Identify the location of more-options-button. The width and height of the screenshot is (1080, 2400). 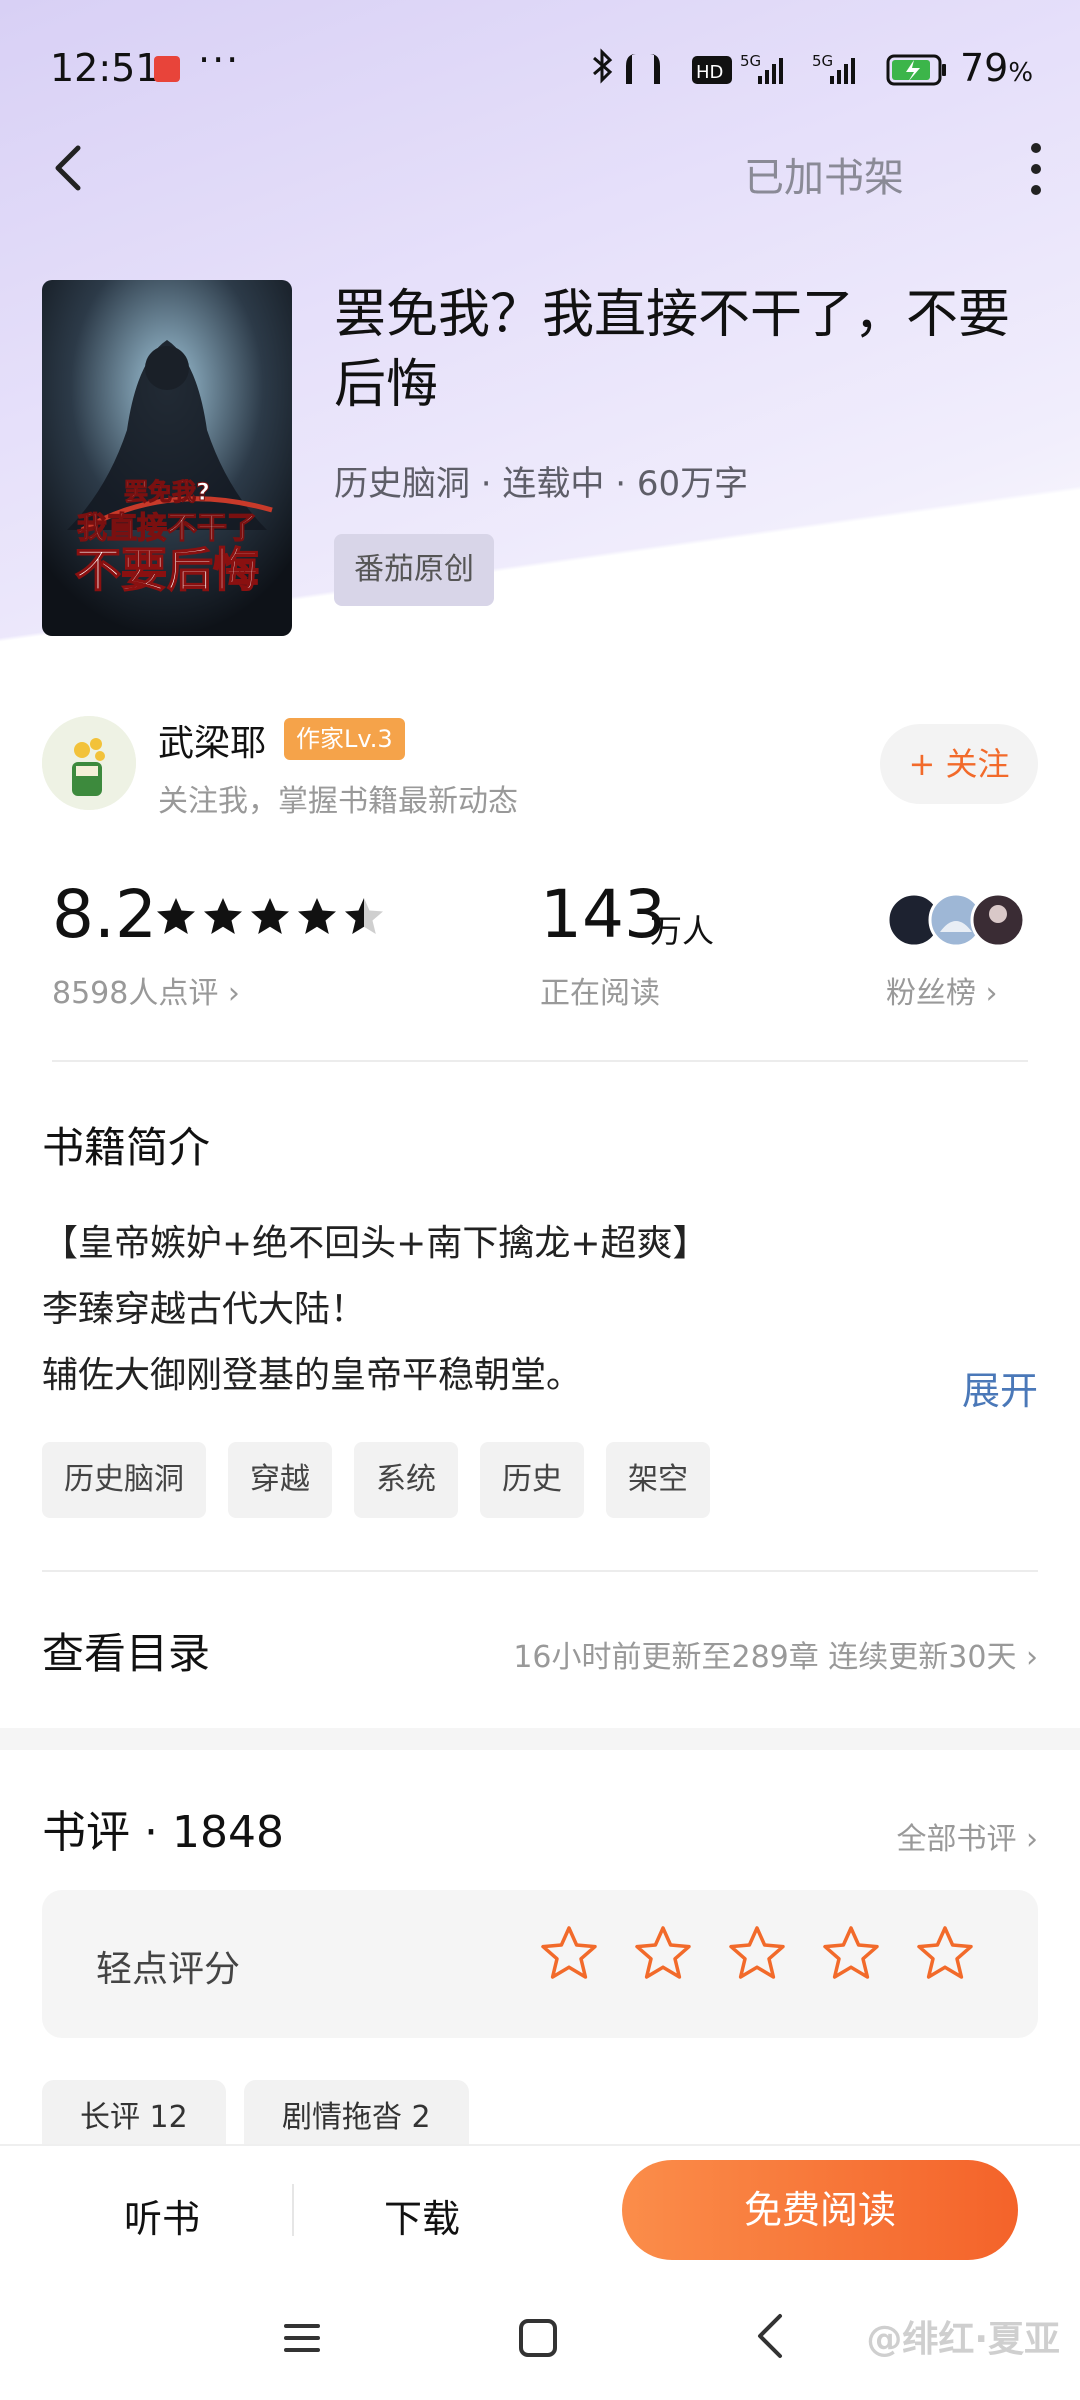
(1036, 169).